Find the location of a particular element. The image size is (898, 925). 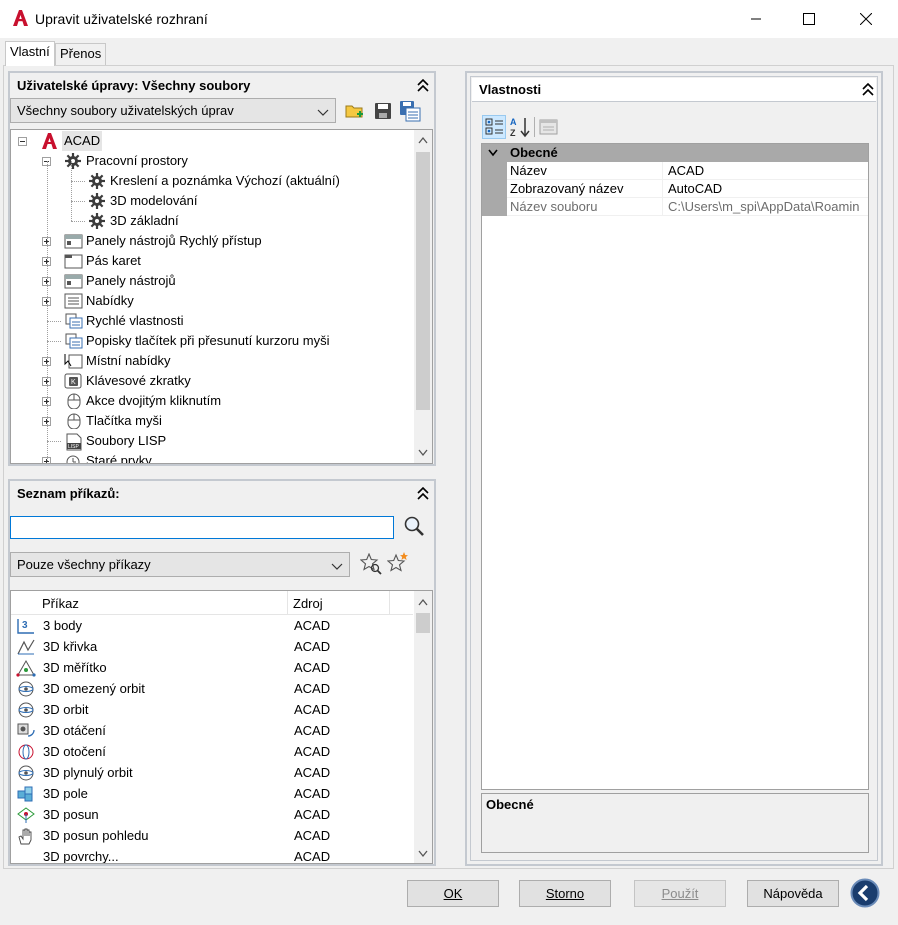

command-scroll-thumb is located at coordinates (423, 623).